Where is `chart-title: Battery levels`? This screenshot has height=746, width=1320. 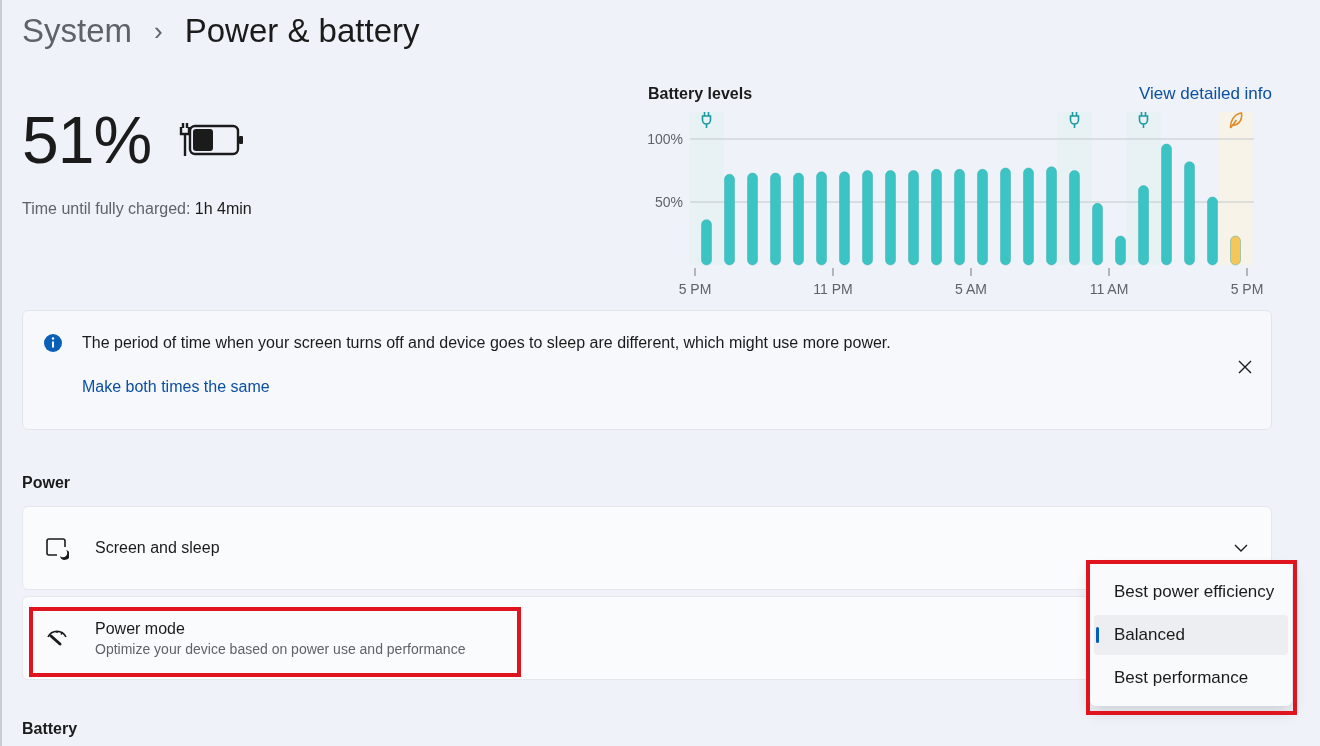 chart-title: Battery levels is located at coordinates (700, 94).